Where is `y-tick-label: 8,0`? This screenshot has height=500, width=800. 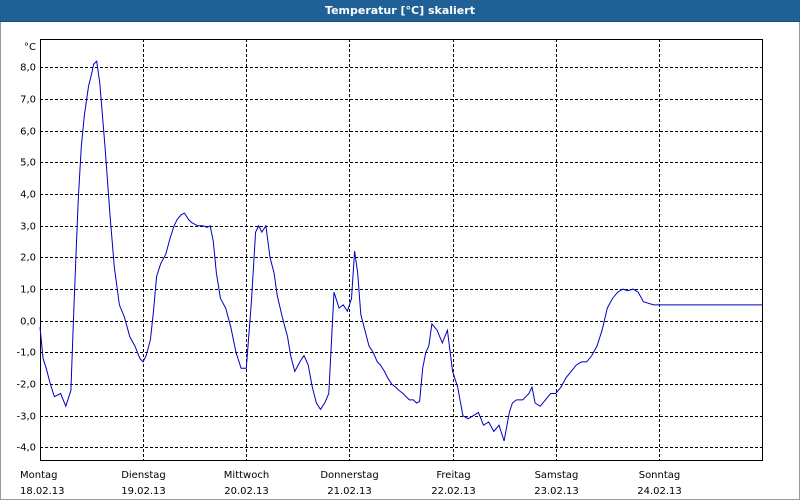
y-tick-label: 8,0 is located at coordinates (28, 68).